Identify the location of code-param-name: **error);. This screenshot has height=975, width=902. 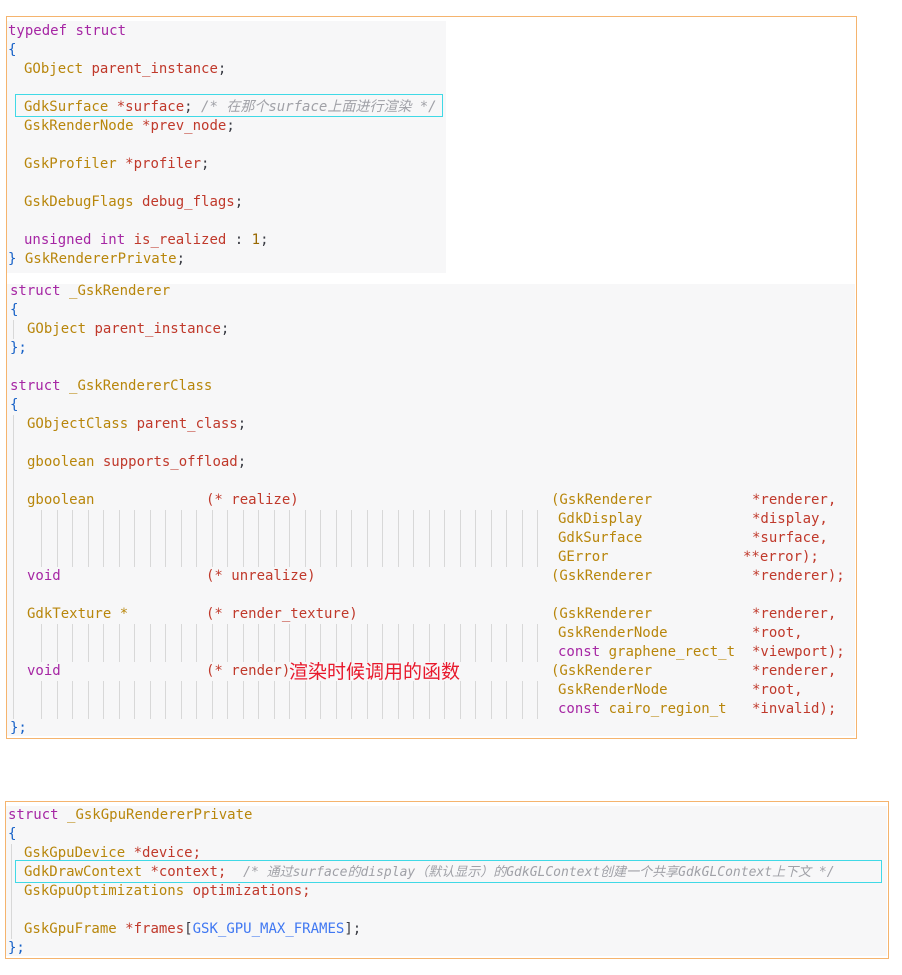
(781, 557).